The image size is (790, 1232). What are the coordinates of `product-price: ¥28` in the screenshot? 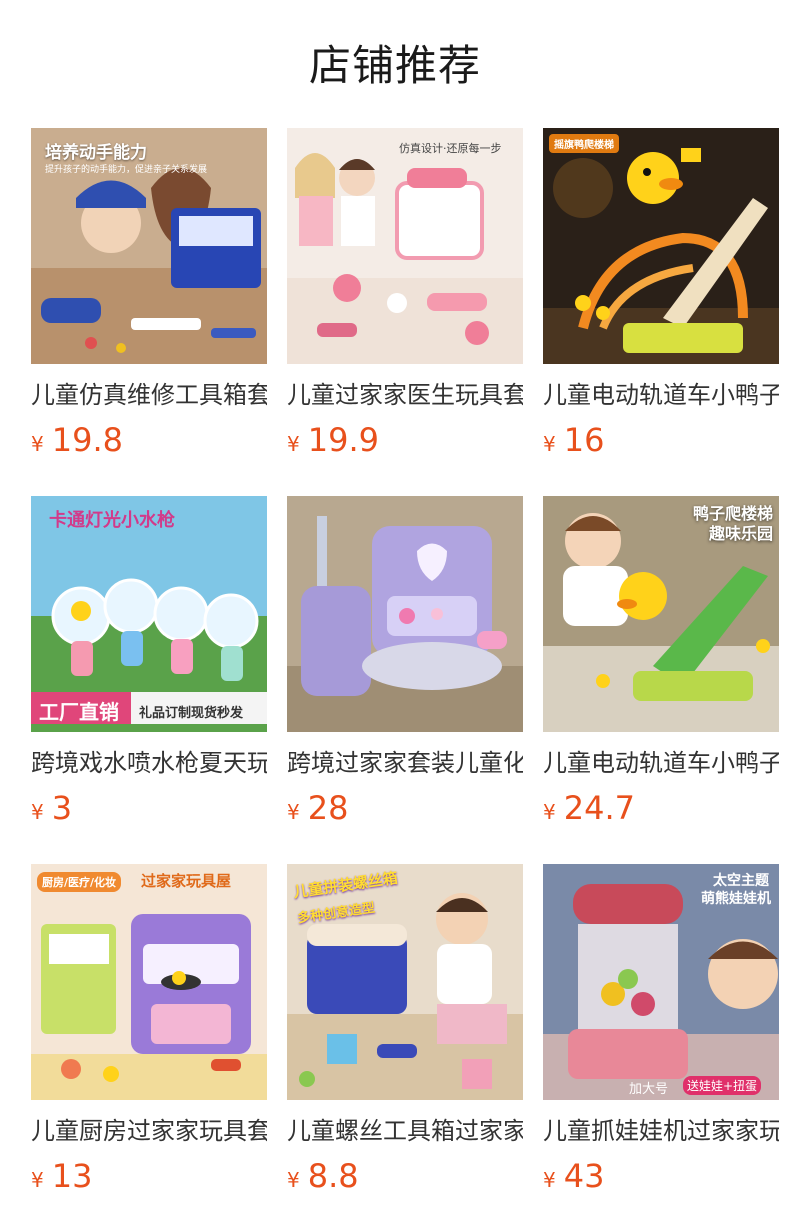 It's located at (405, 808).